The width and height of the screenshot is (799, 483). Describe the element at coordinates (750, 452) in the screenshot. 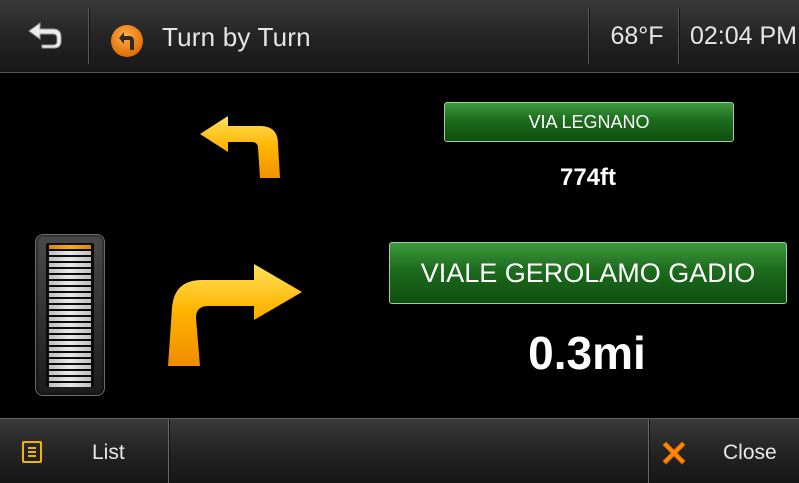

I see `close-button-label: Close` at that location.